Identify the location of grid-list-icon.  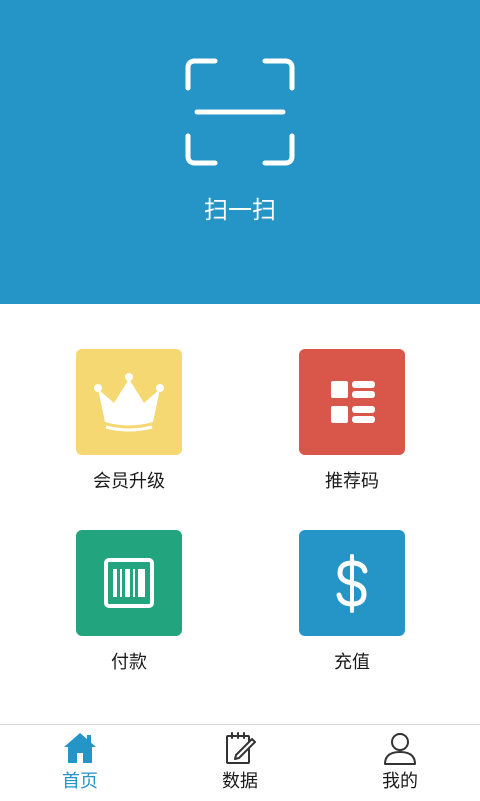
(353, 402).